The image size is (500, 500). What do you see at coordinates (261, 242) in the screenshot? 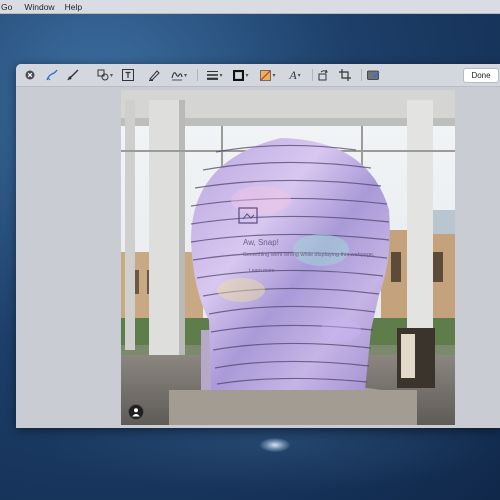
I see `error-heading: Aw, Snap!` at bounding box center [261, 242].